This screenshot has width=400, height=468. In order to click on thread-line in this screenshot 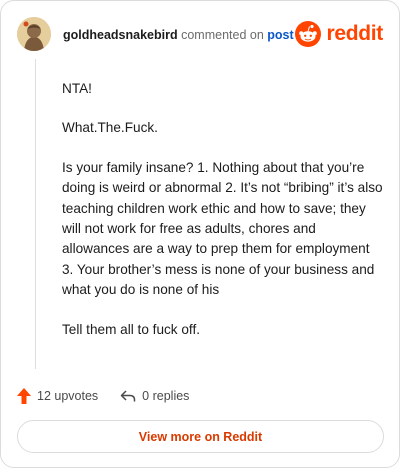, I will do `click(35, 214)`.